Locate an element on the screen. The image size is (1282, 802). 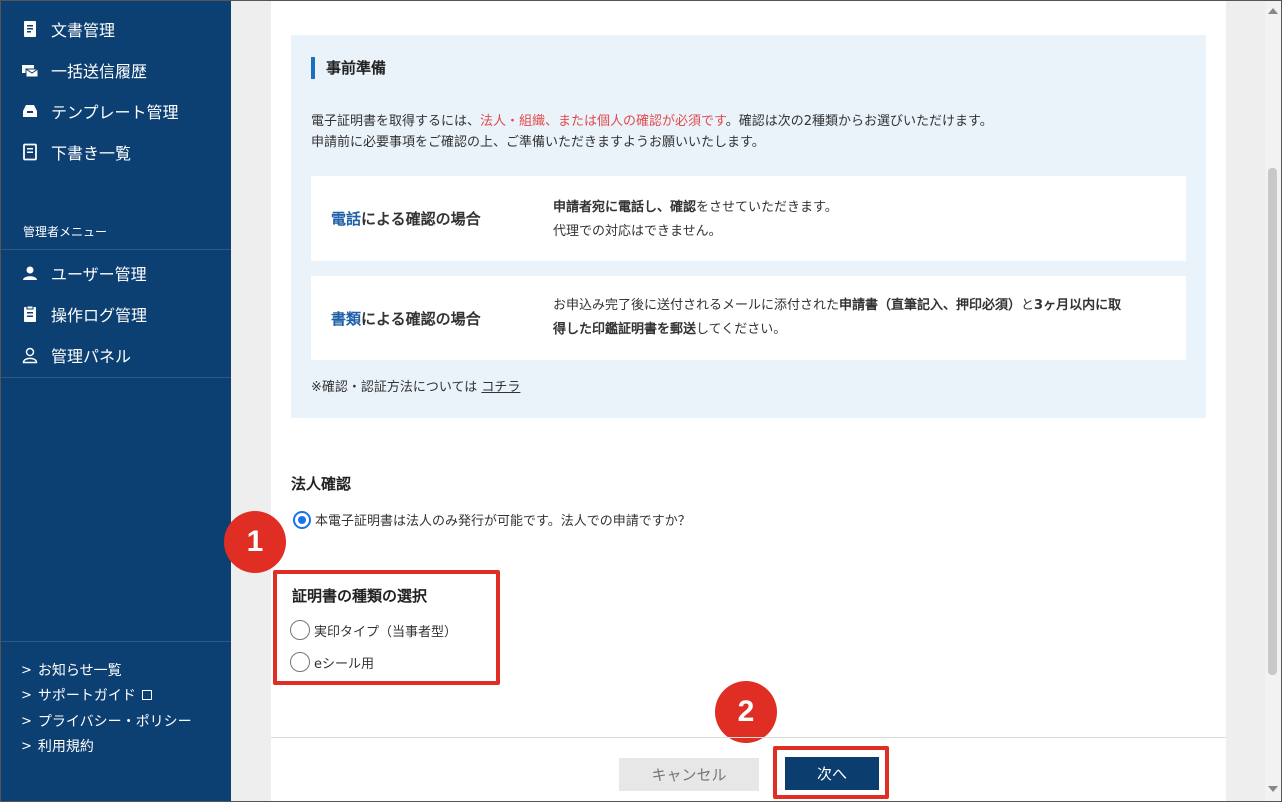
note-text: ※確認・認証方法については is located at coordinates (394, 387).